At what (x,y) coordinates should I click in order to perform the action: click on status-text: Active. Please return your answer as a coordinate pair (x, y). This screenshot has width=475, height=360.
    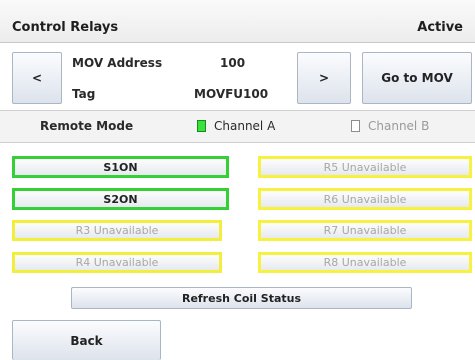
    Looking at the image, I should click on (440, 27).